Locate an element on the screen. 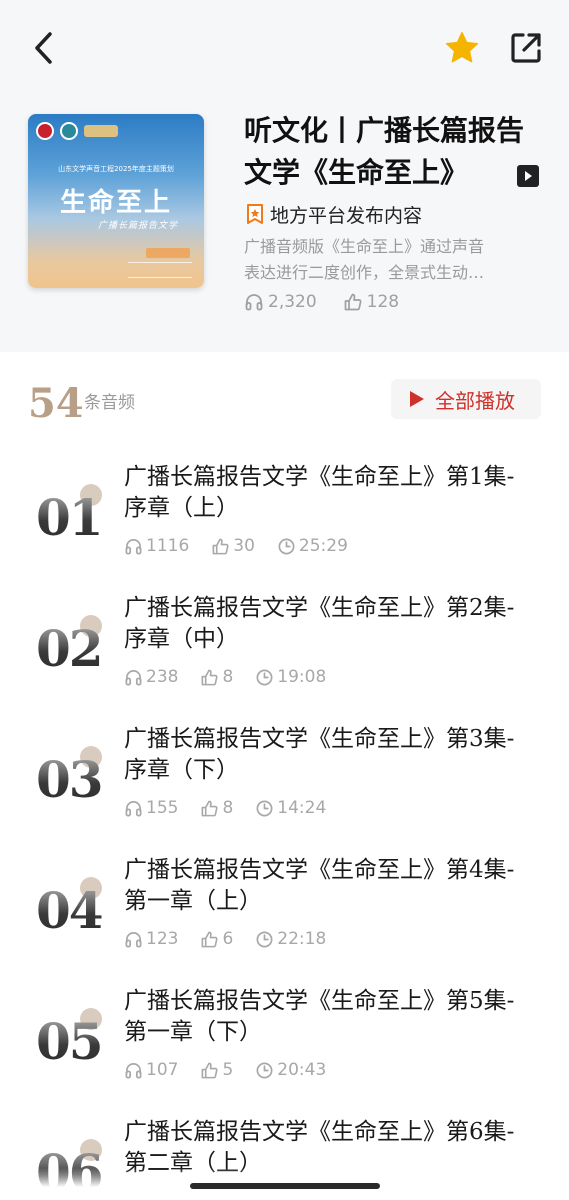 The width and height of the screenshot is (569, 1200). episode-duration-text: 14:24 is located at coordinates (302, 808).